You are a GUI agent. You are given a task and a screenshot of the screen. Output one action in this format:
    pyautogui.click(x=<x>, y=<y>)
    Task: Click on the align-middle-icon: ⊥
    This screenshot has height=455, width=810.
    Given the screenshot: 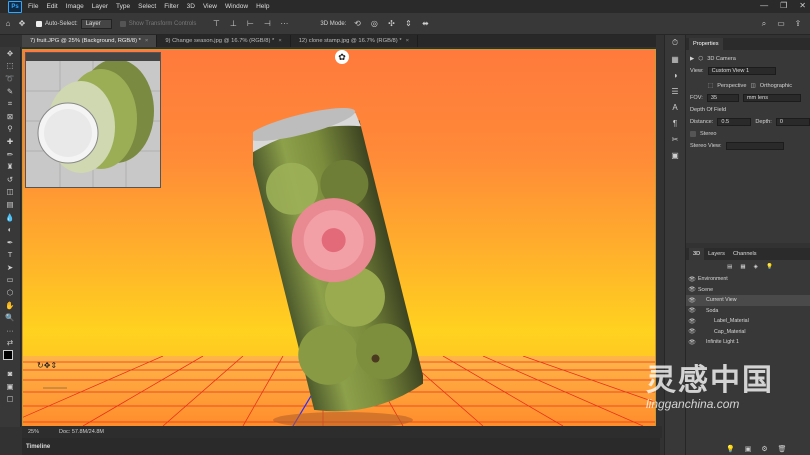 What is the action you would take?
    pyautogui.click(x=233, y=24)
    